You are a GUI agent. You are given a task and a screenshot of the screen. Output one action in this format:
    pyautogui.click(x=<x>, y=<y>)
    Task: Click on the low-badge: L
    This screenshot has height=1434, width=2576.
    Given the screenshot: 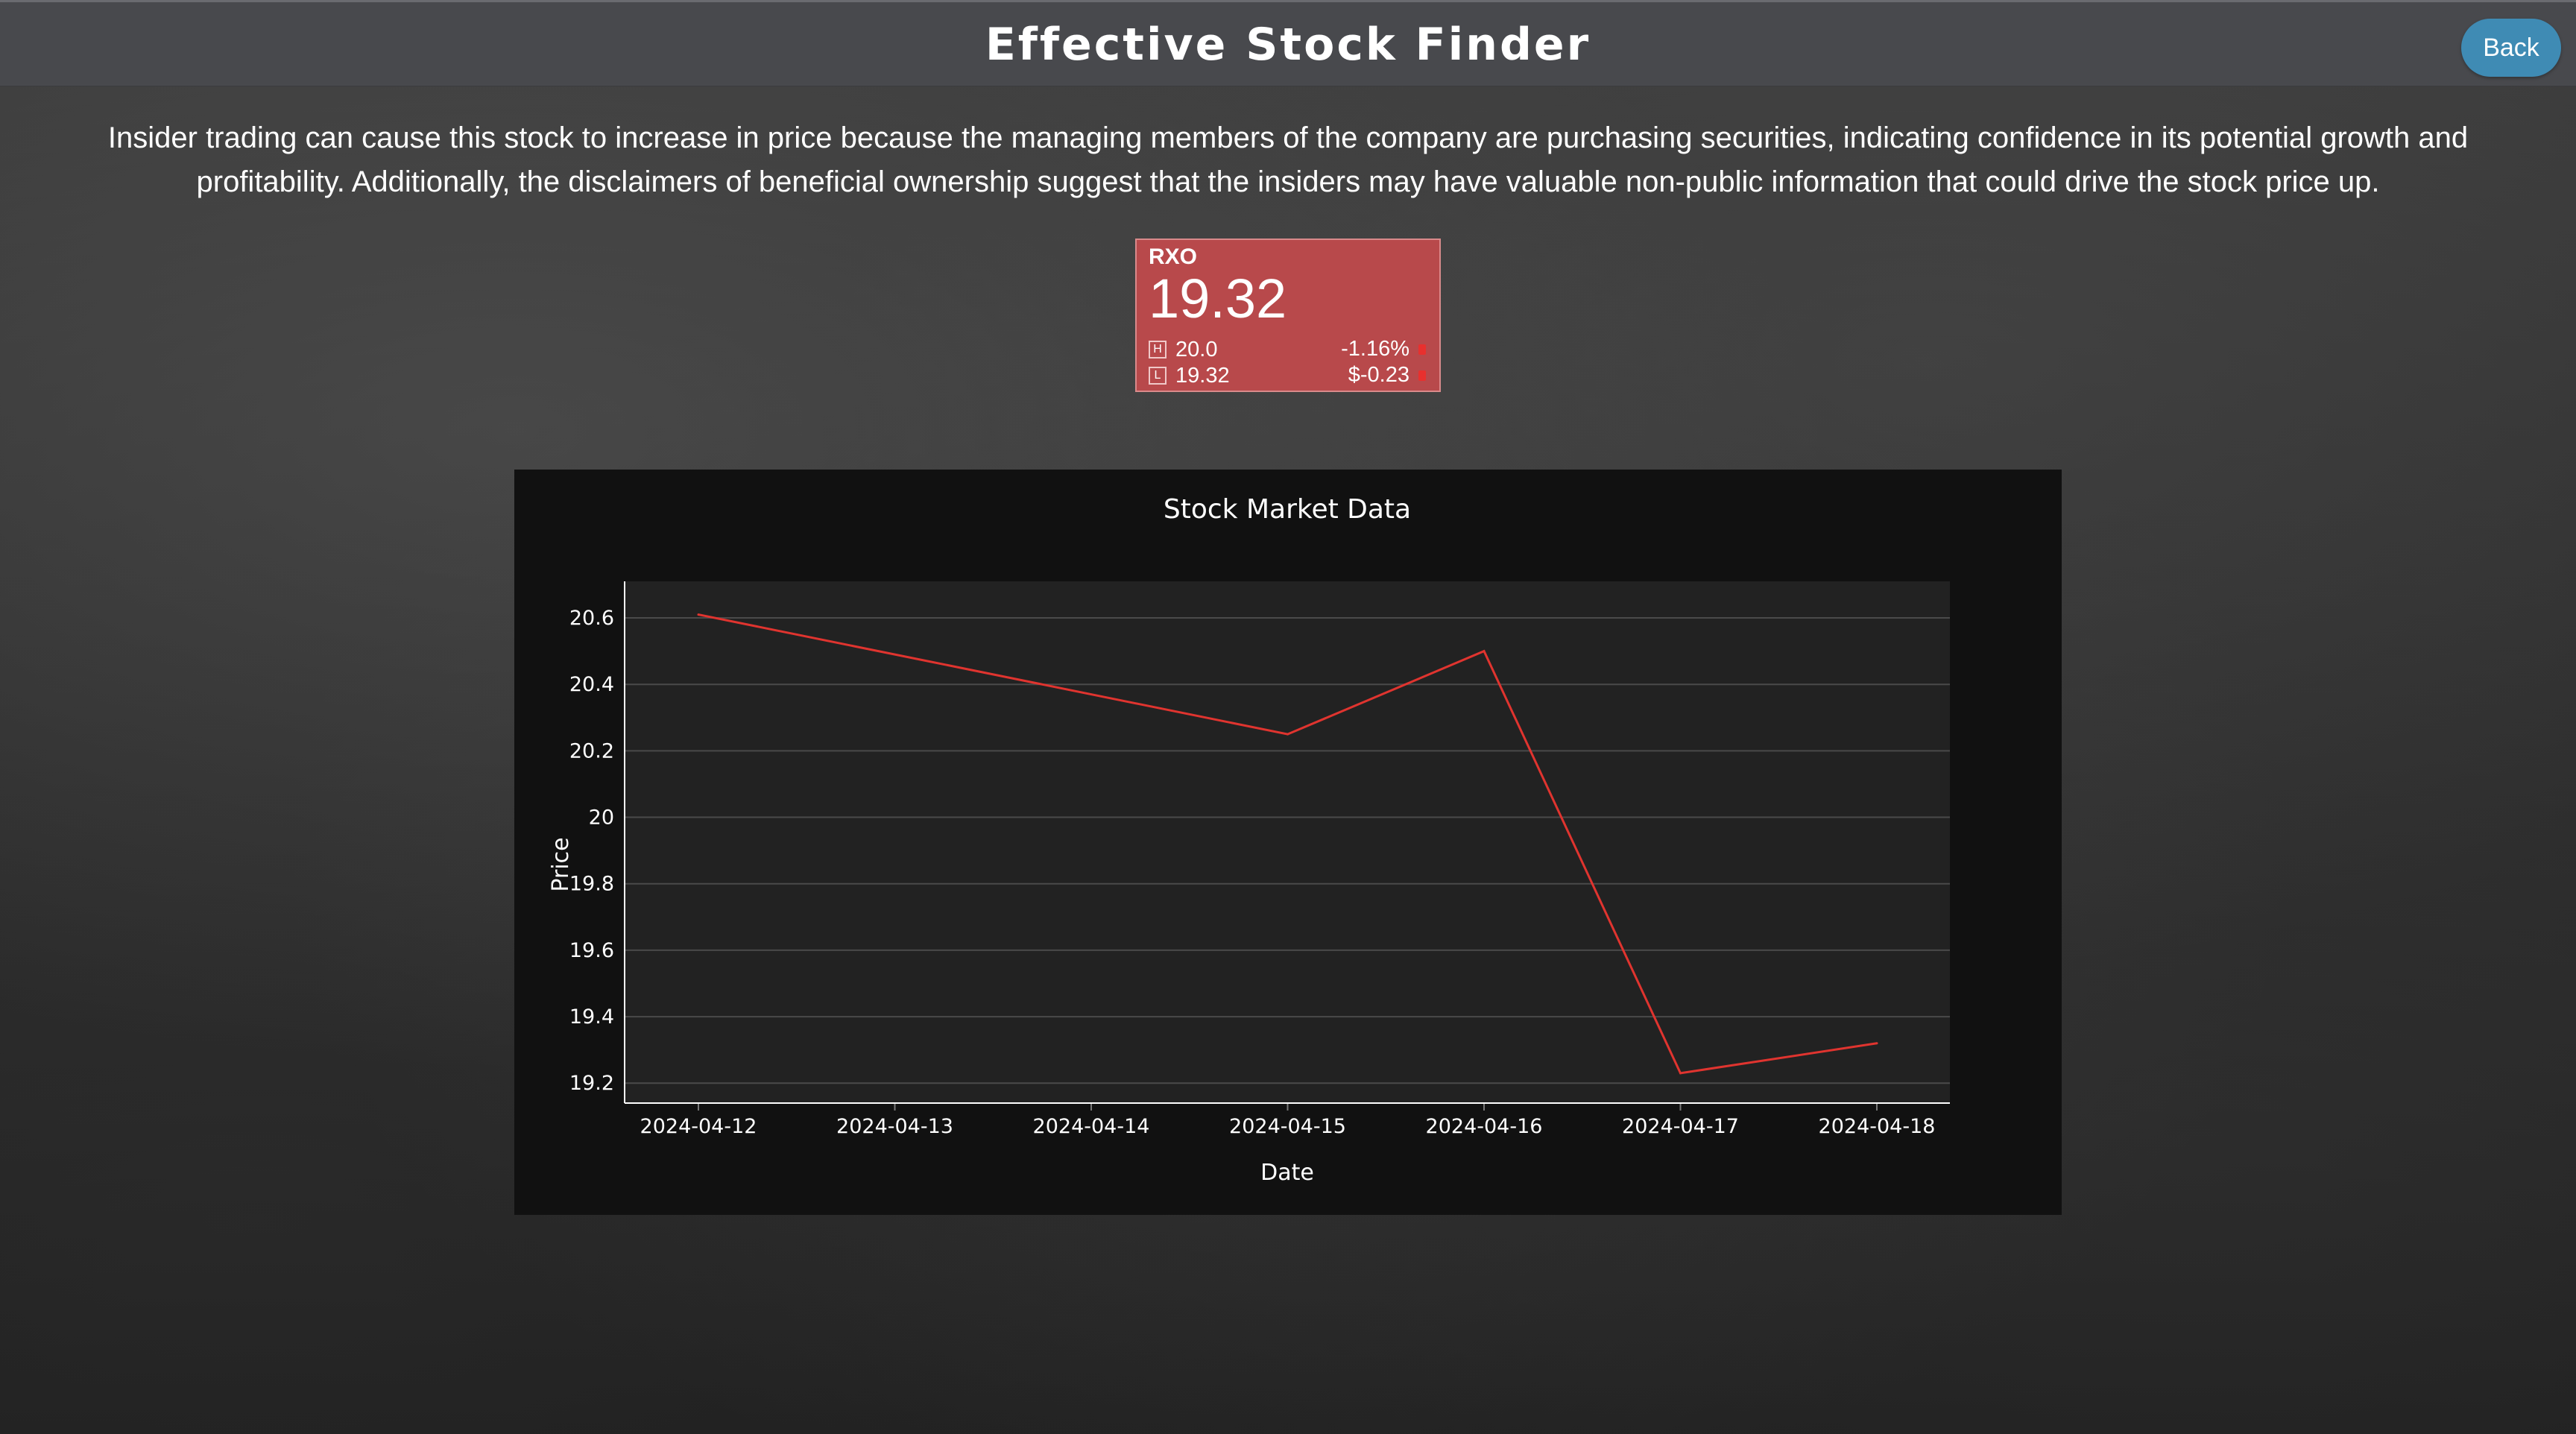 What is the action you would take?
    pyautogui.click(x=1158, y=376)
    